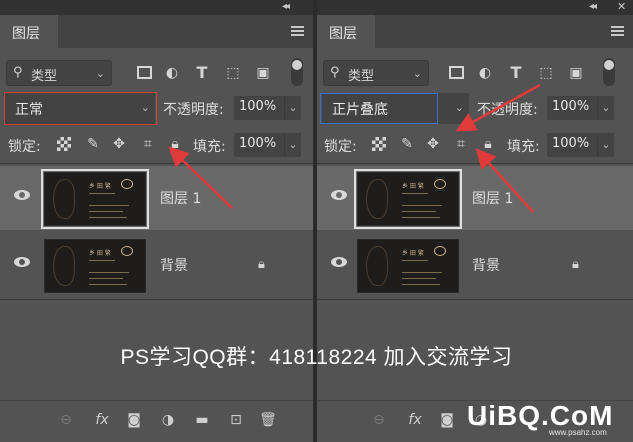 Image resolution: width=633 pixels, height=442 pixels. What do you see at coordinates (316, 357) in the screenshot?
I see `overlay-caption: PS学习QQ群：418118224 加入交流学习` at bounding box center [316, 357].